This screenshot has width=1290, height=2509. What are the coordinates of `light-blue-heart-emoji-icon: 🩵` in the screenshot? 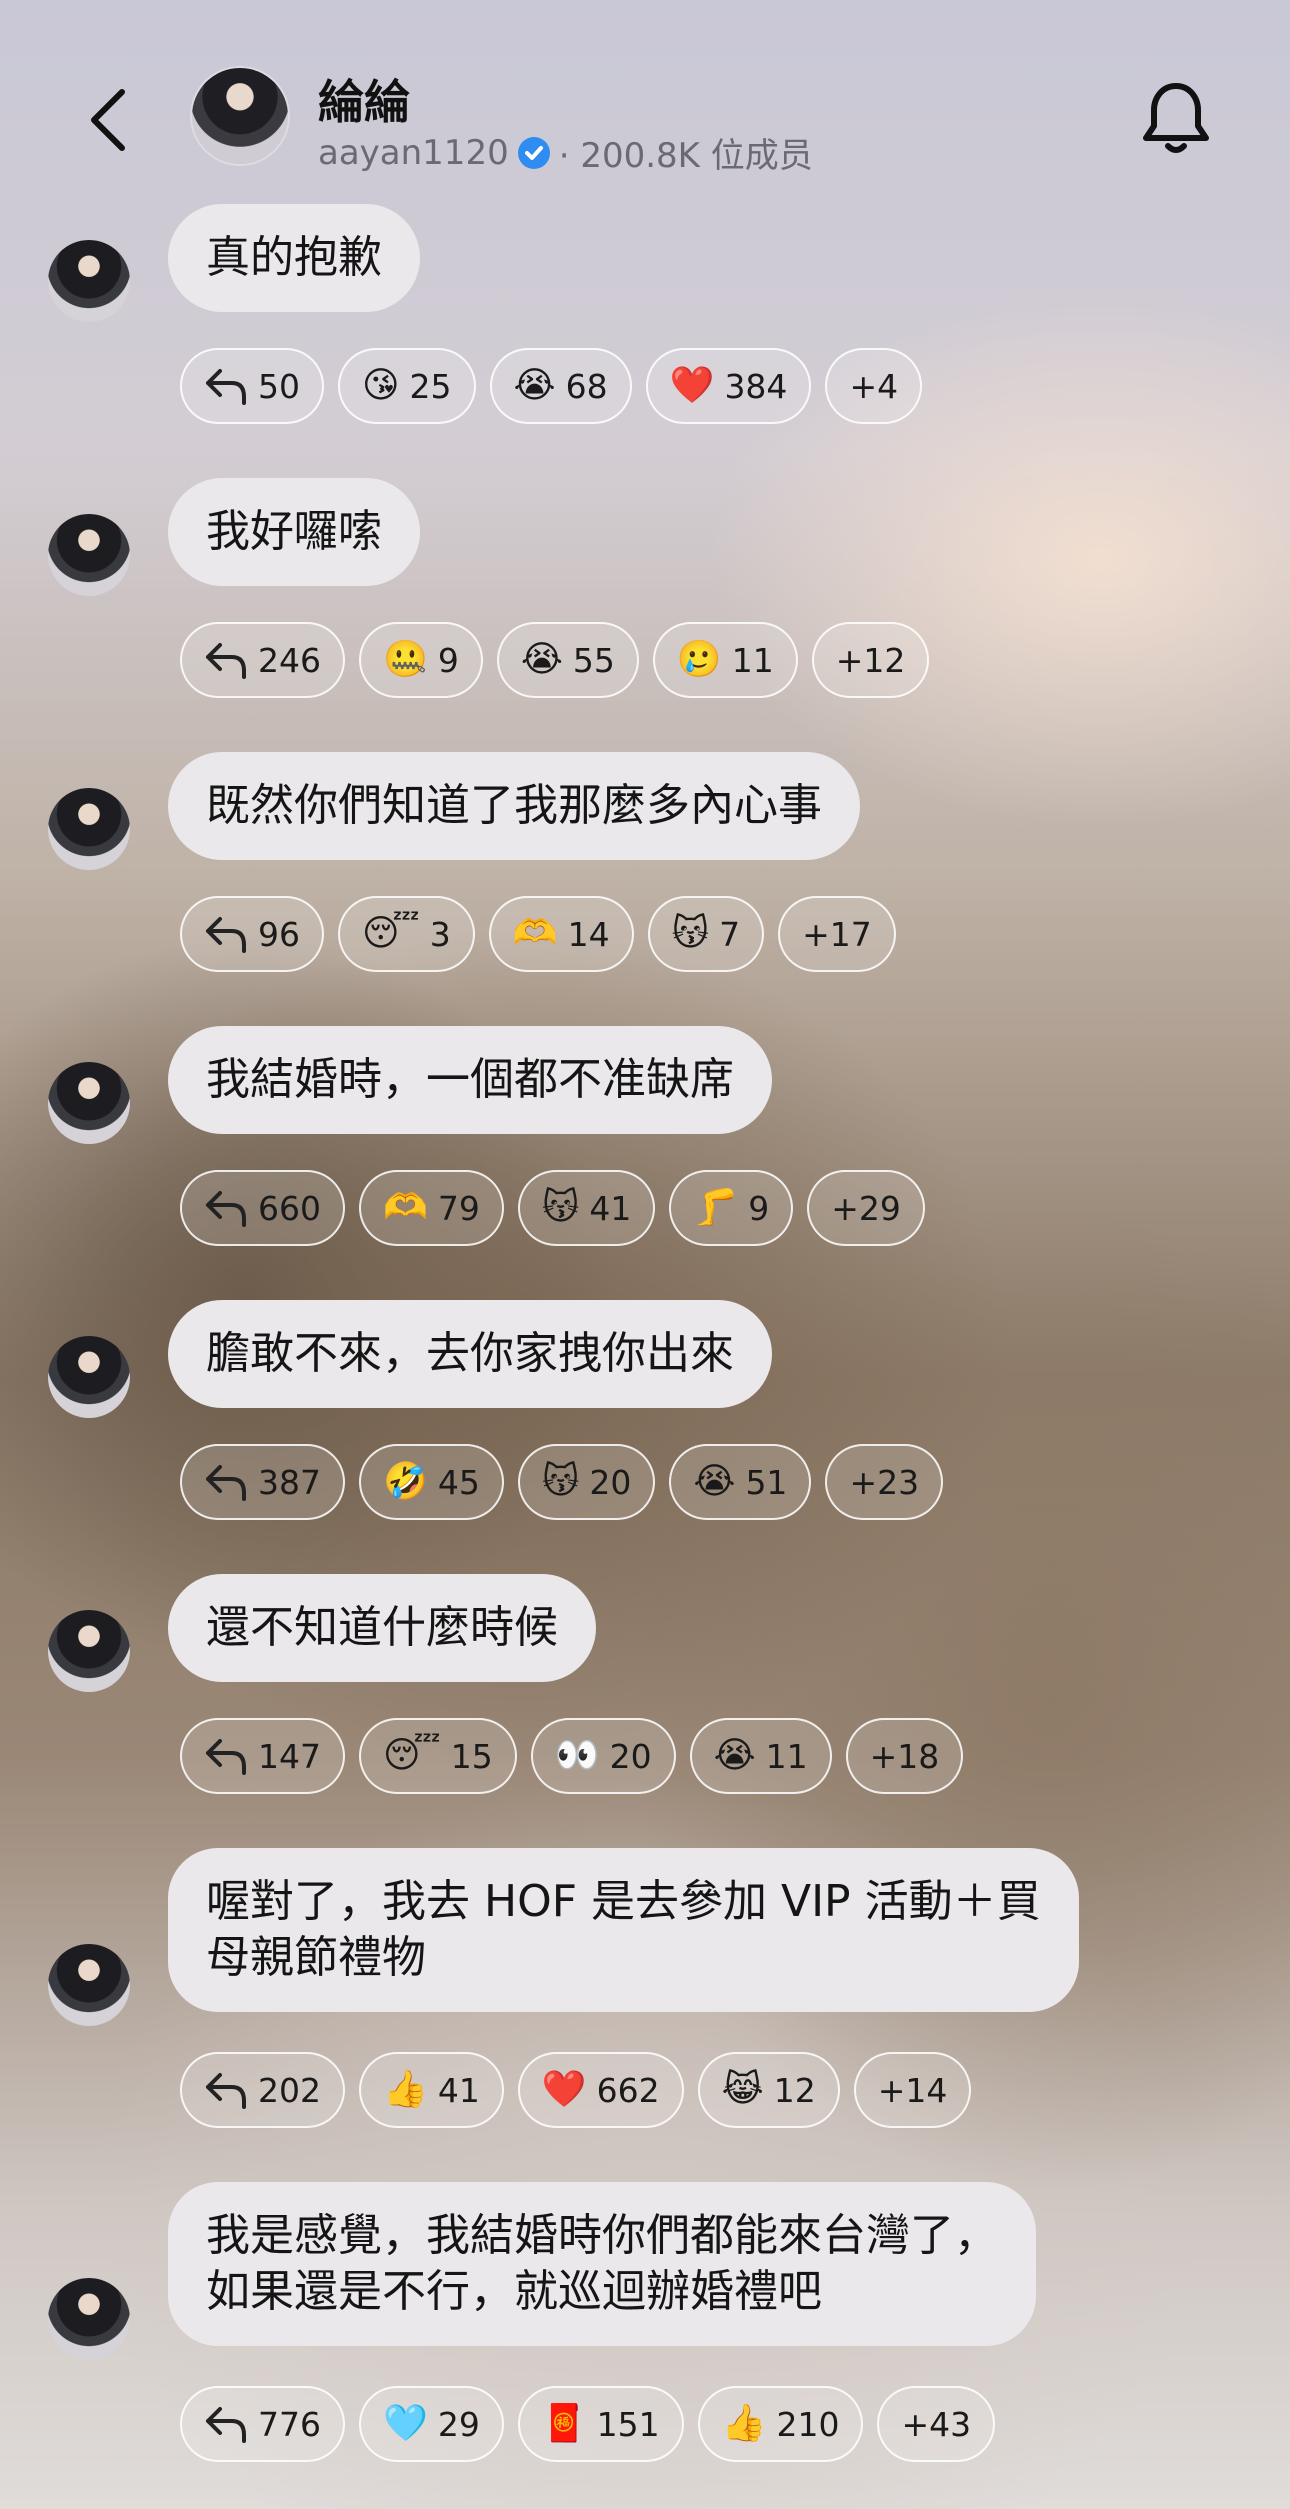 It's located at (405, 2423).